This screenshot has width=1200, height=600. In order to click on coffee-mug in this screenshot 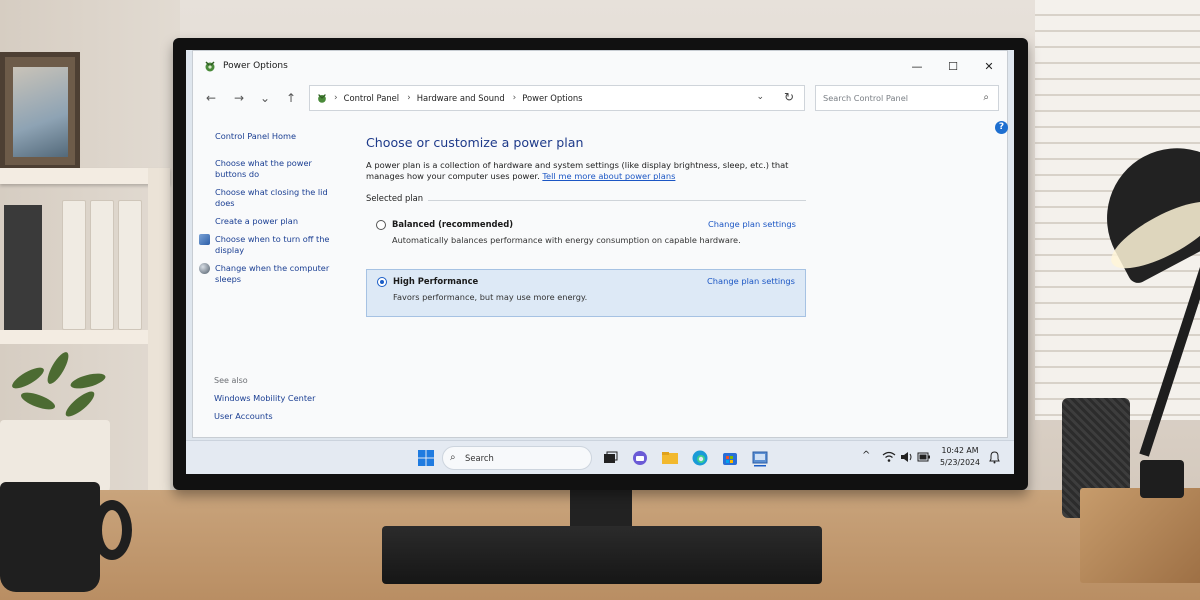, I will do `click(50, 537)`.